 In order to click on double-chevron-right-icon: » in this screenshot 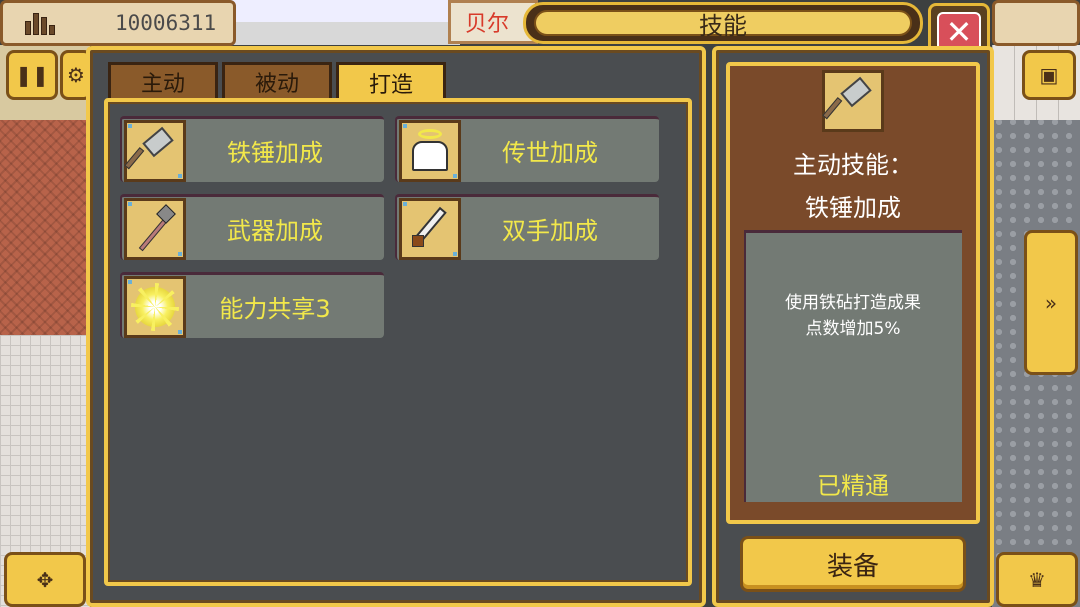, I will do `click(1051, 302)`.